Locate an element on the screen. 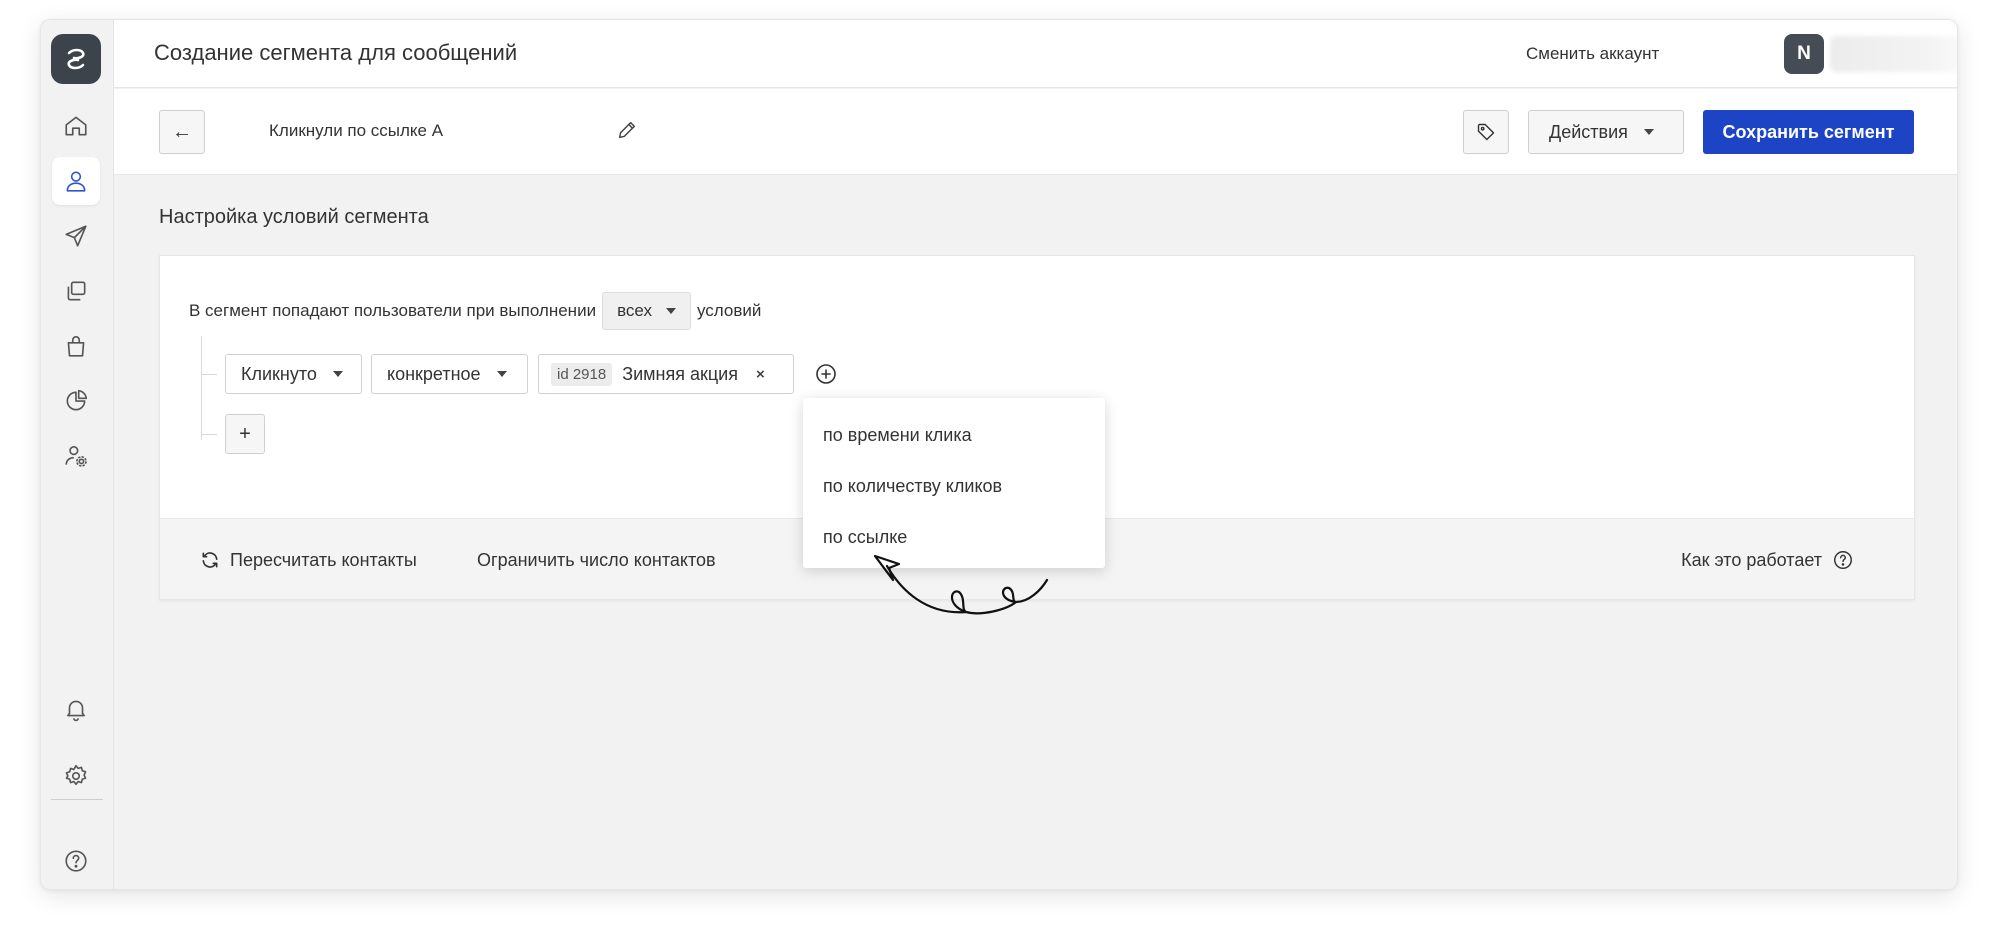 This screenshot has height=951, width=1998. limit-contacts-button: Ограничить число контактов is located at coordinates (596, 560).